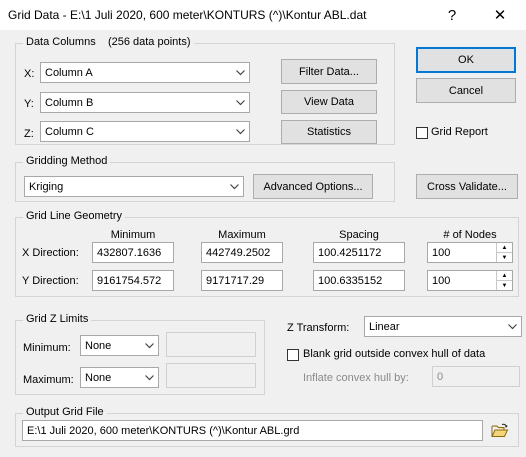 This screenshot has height=457, width=526. I want to click on x-nodes-spinner: ▲ ▼, so click(504, 252).